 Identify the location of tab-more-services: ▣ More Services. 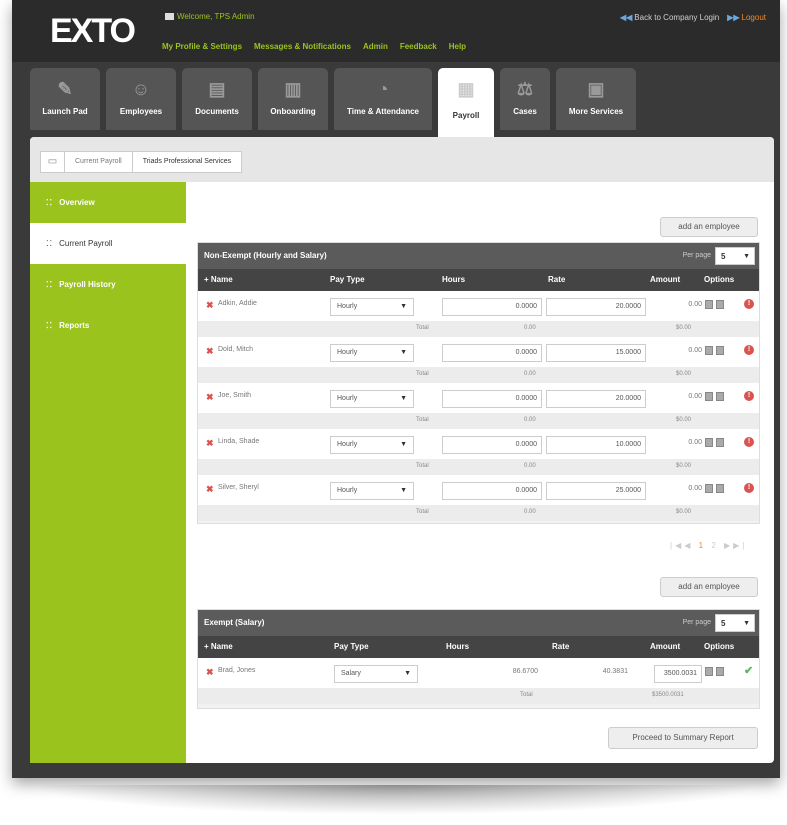
(596, 99).